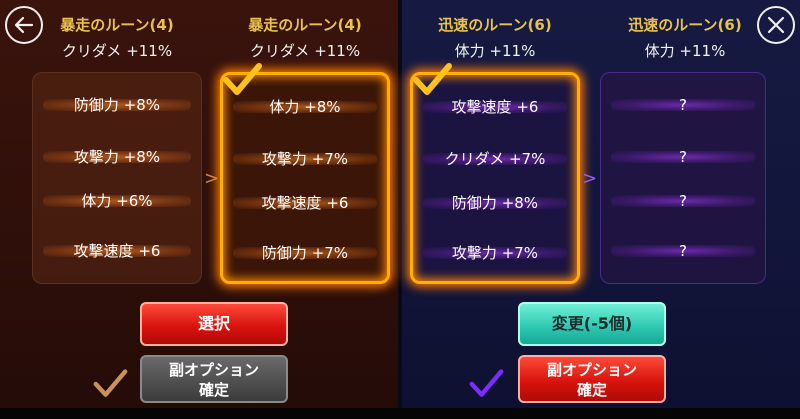 The height and width of the screenshot is (419, 800). What do you see at coordinates (305, 51) in the screenshot?
I see `left-new-main-stat: クリダメ +11%` at bounding box center [305, 51].